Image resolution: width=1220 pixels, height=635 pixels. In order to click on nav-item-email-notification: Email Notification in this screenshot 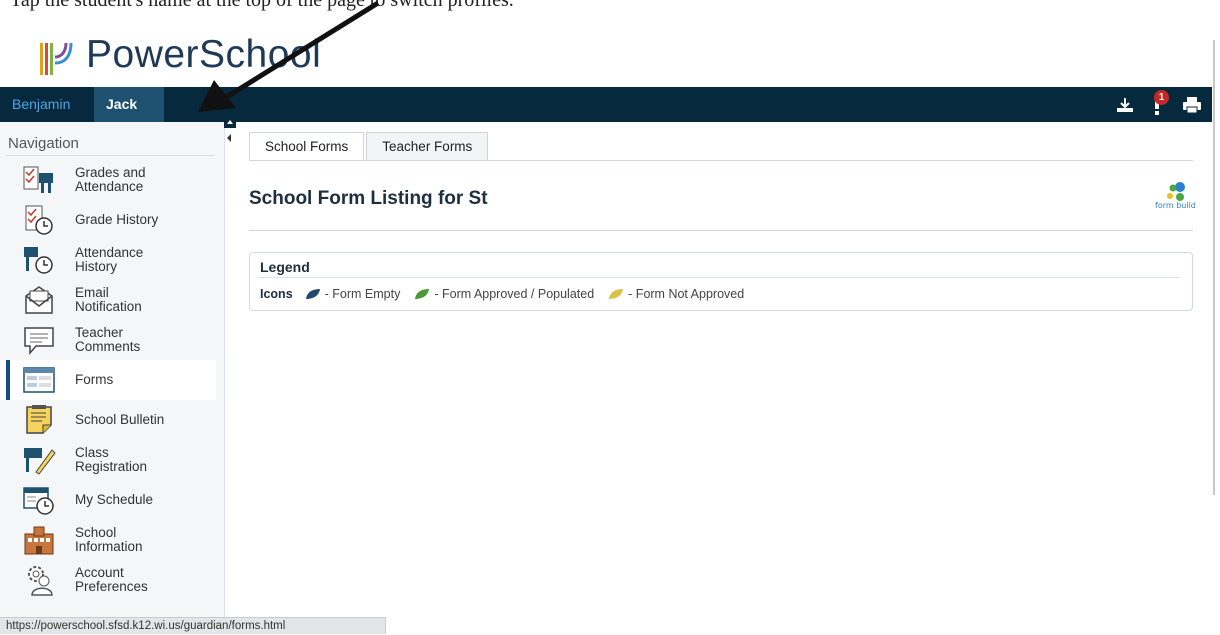, I will do `click(108, 300)`.